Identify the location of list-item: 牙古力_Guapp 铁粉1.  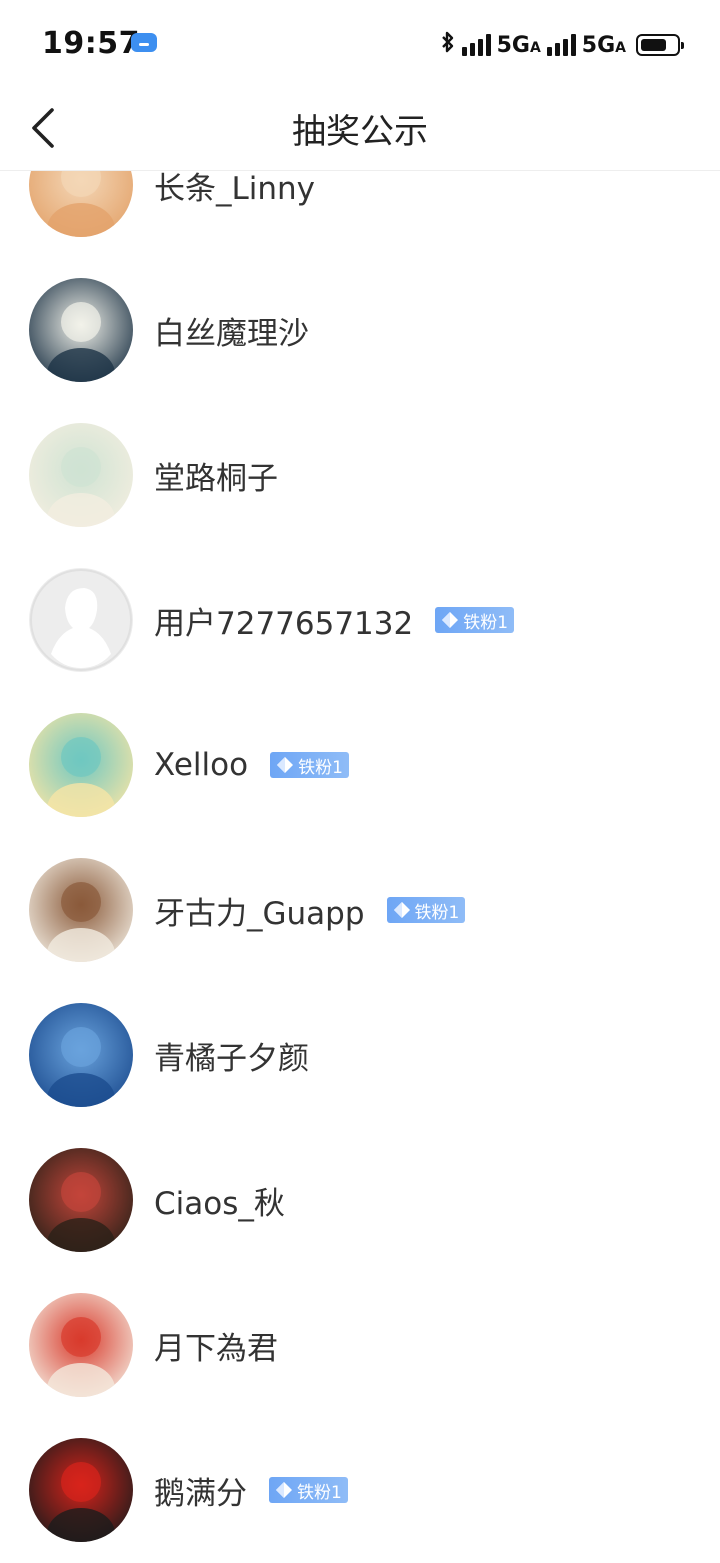
(360, 910).